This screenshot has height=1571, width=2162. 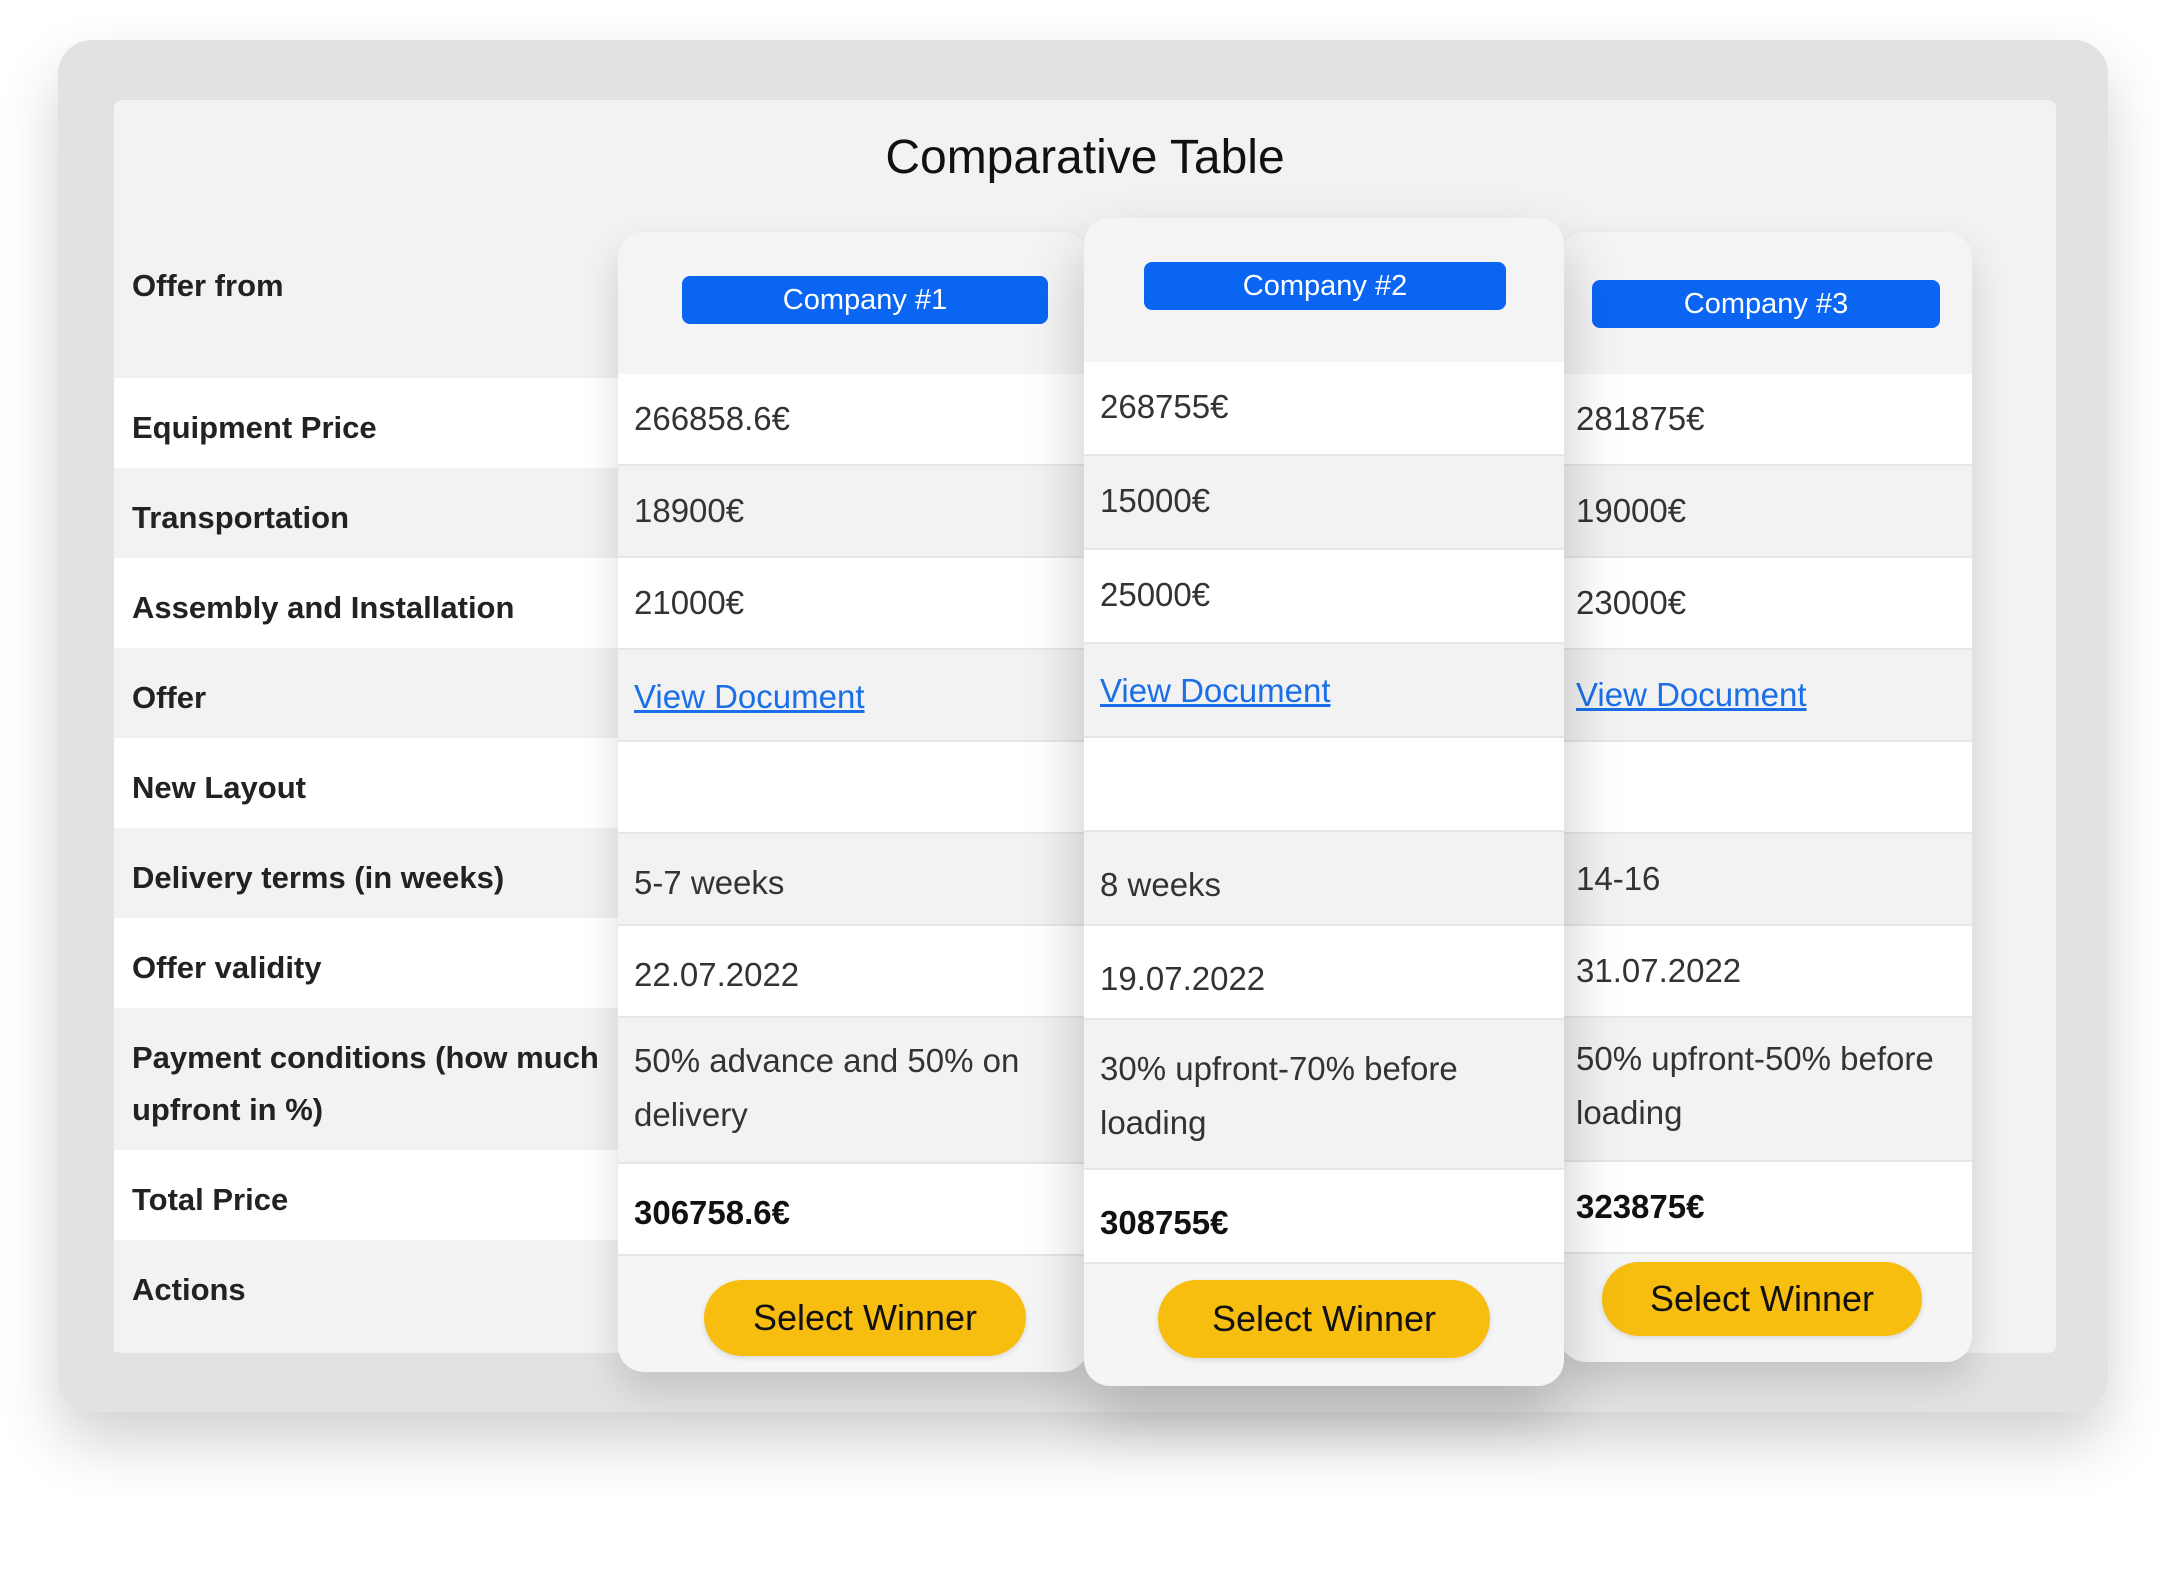 What do you see at coordinates (1324, 973) in the screenshot?
I see `cell-validity-2: 19.07.2022` at bounding box center [1324, 973].